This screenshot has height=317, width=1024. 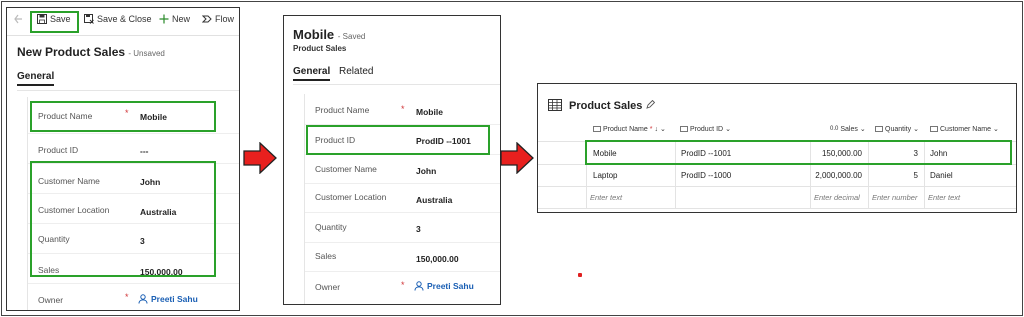 I want to click on cell-quantity: 5, so click(x=915, y=175).